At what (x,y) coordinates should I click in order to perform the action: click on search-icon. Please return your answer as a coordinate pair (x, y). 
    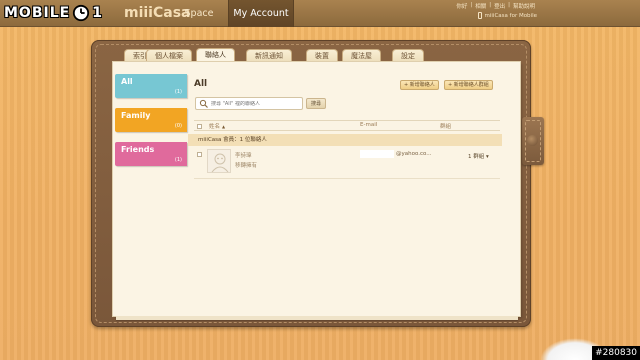
    Looking at the image, I should click on (203, 103).